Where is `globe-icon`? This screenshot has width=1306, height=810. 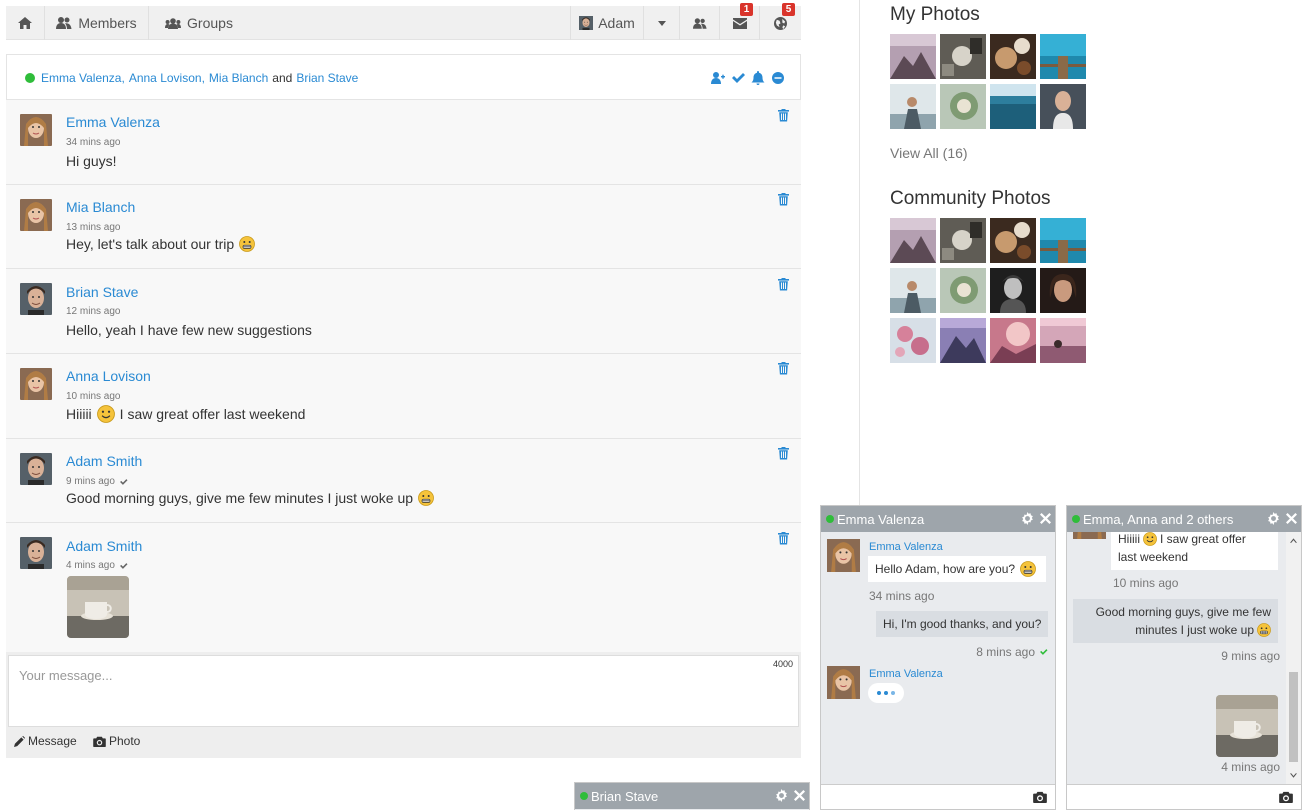 globe-icon is located at coordinates (780, 23).